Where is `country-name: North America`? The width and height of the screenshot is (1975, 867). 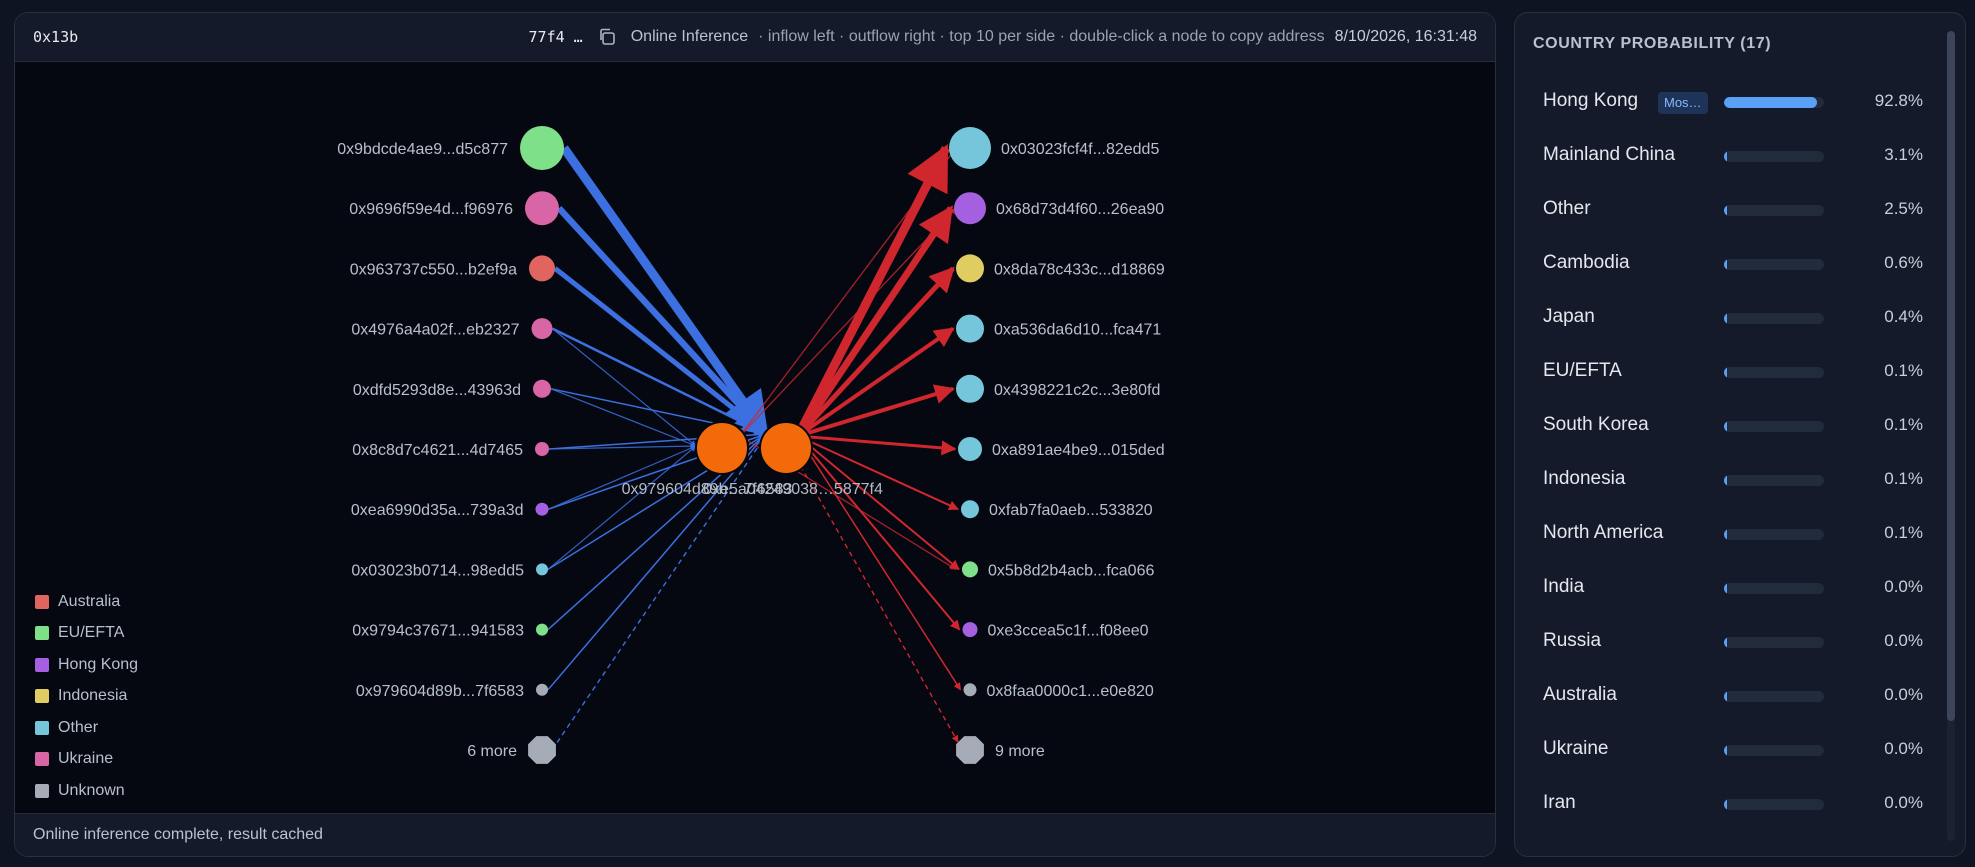 country-name: North America is located at coordinates (1603, 532).